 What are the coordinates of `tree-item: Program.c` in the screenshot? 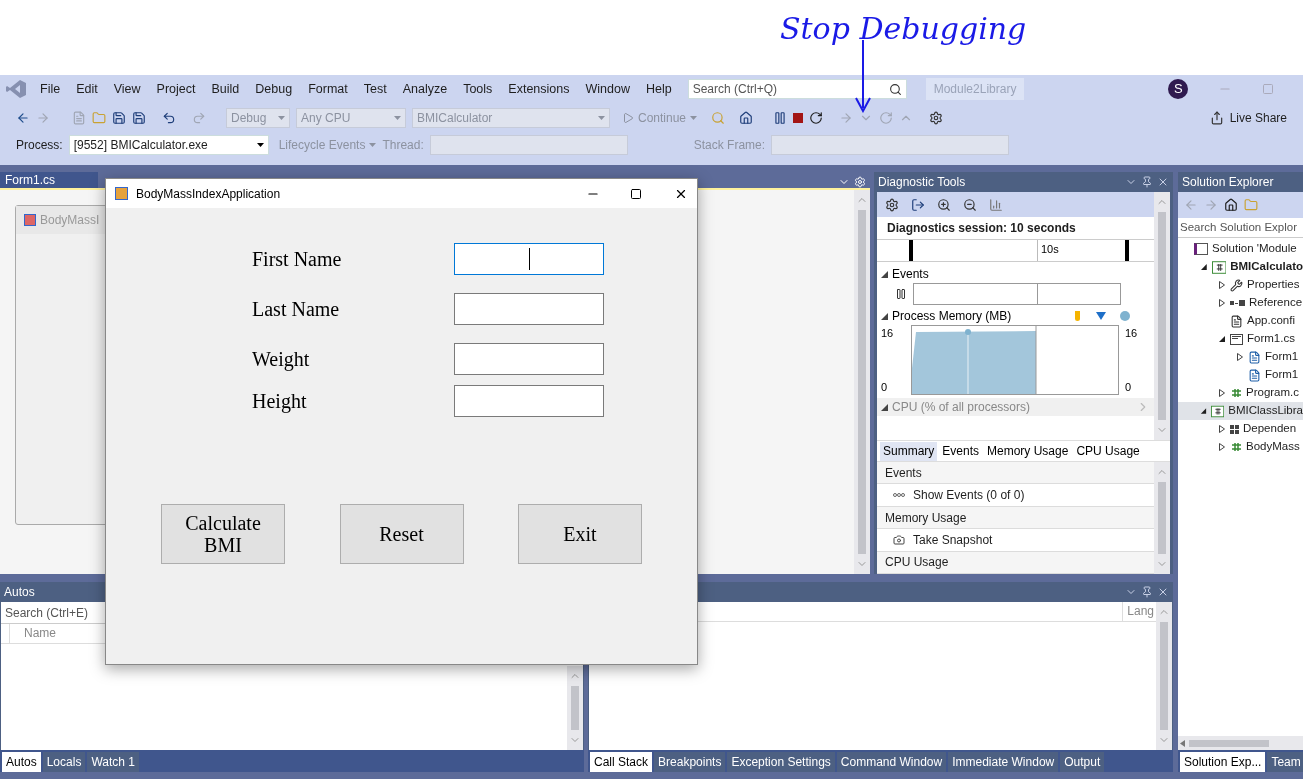 It's located at (1240, 393).